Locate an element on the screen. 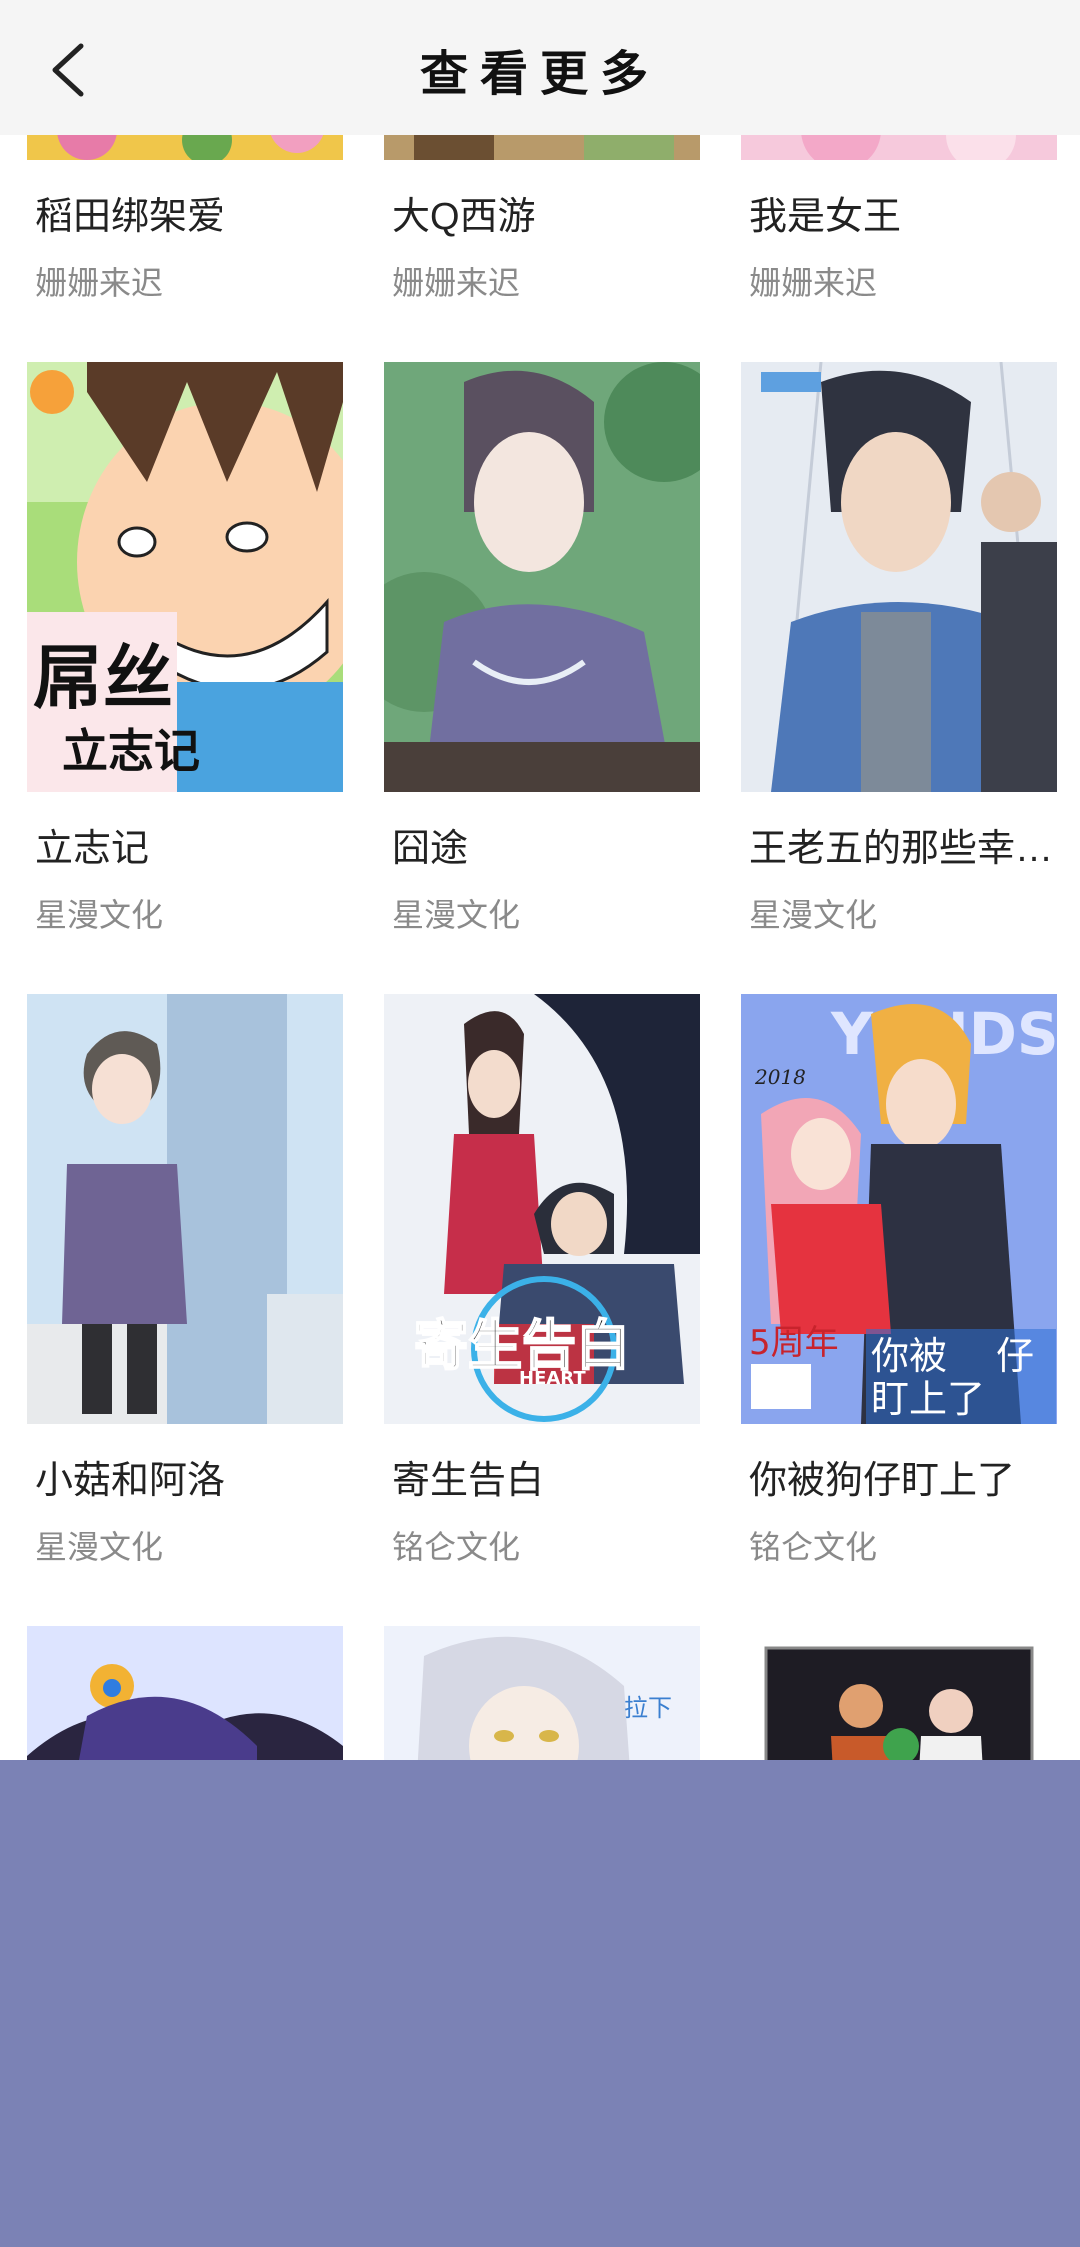 This screenshot has height=2247, width=1080. comic-title: 小菇和阿洛 is located at coordinates (130, 1481).